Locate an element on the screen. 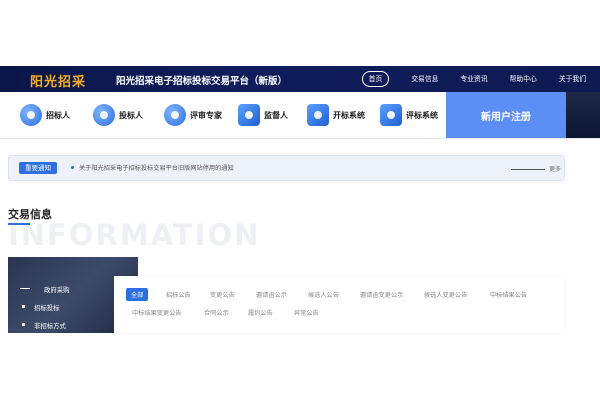 This screenshot has width=600, height=400. tab-performance-announcement: 履约公告 is located at coordinates (260, 312).